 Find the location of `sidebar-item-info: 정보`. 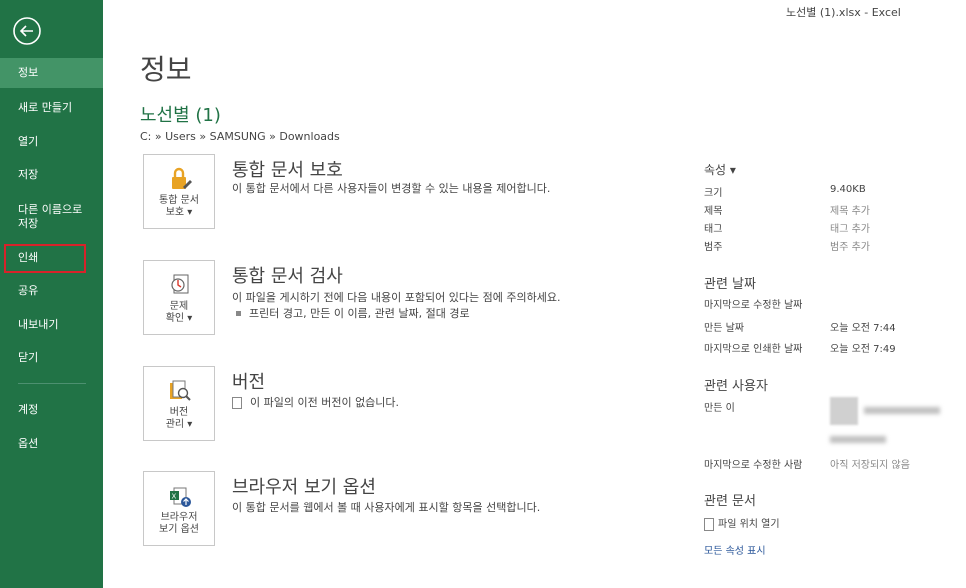

sidebar-item-info: 정보 is located at coordinates (51, 73).